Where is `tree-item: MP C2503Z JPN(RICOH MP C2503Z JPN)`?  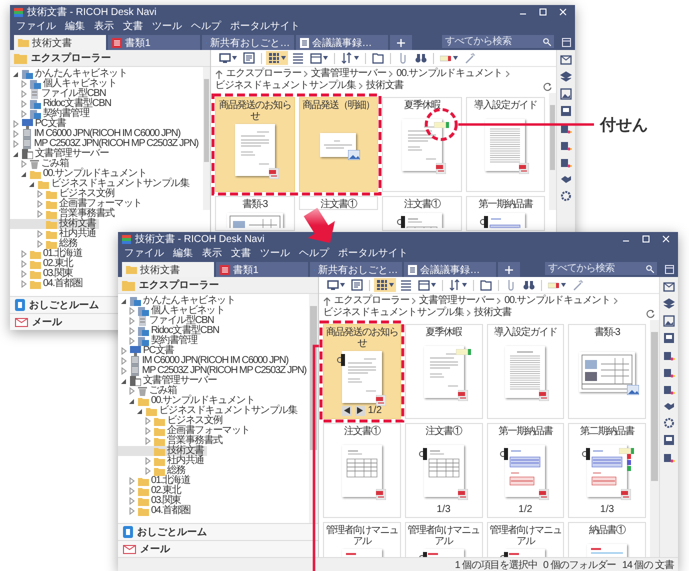
tree-item: MP C2503Z JPN(RICOH MP C2503Z JPN) is located at coordinates (106, 144).